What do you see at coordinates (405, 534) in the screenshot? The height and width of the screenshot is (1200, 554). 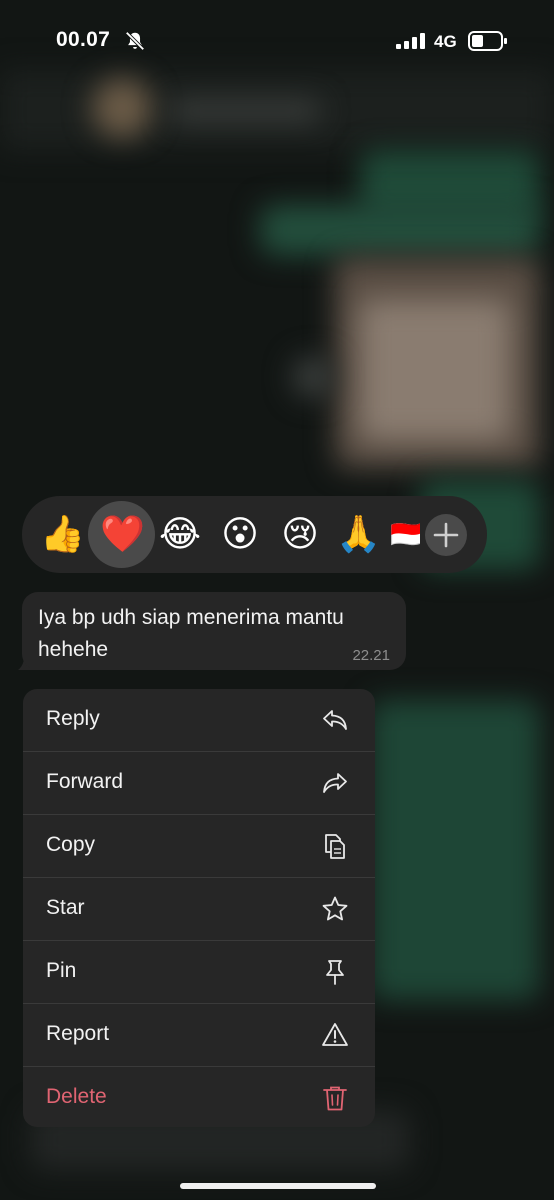 I see `reaction-indonesia-flag: 🇮🇩` at bounding box center [405, 534].